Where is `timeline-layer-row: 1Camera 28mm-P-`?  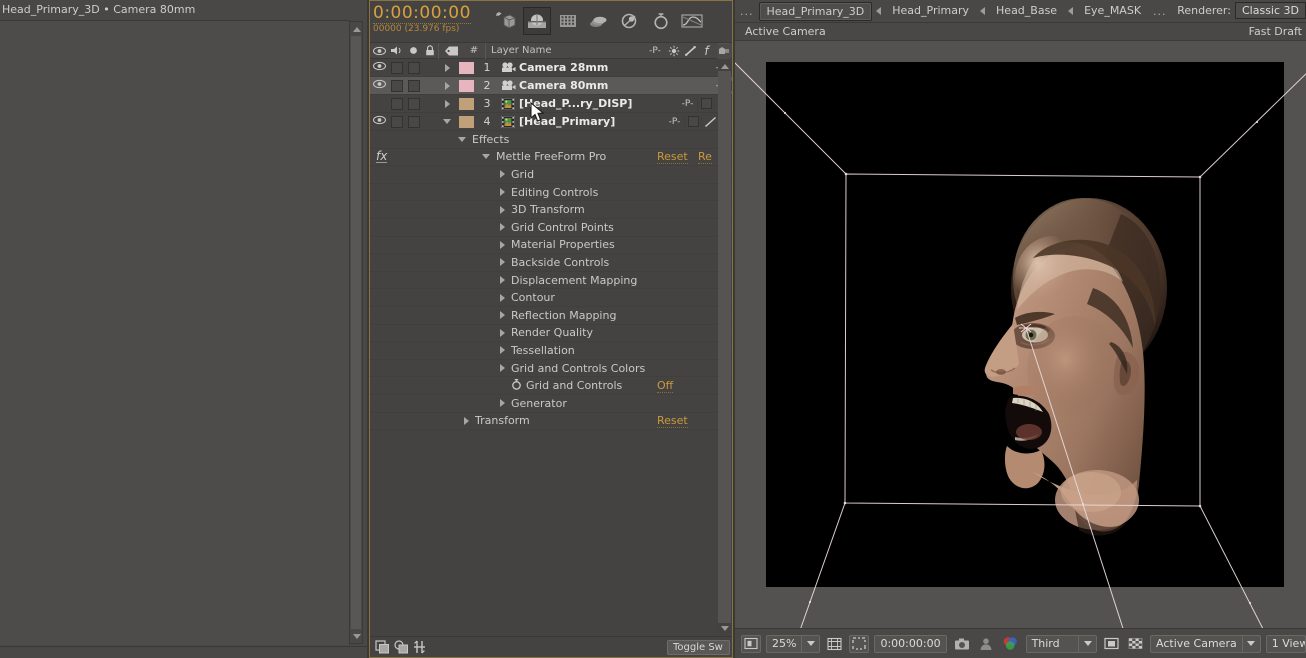 timeline-layer-row: 1Camera 28mm-P- is located at coordinates (551, 68).